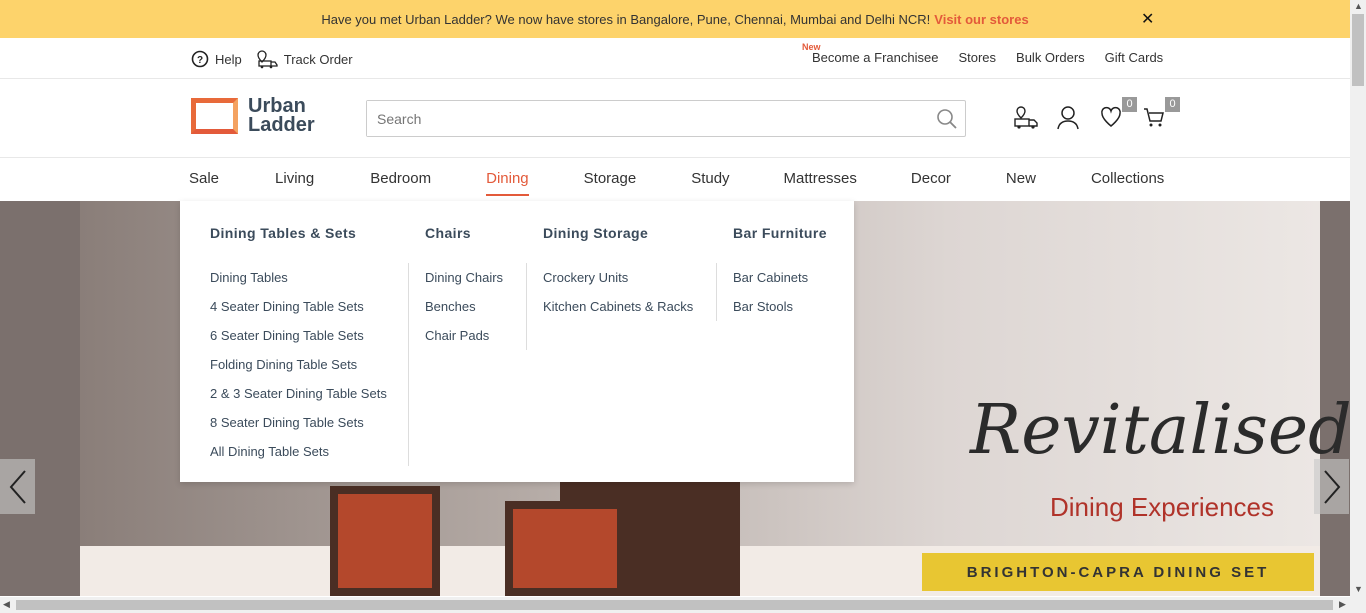 This screenshot has height=613, width=1366. Describe the element at coordinates (301, 364) in the screenshot. I see `mega-link: Folding Dining Table Sets` at that location.